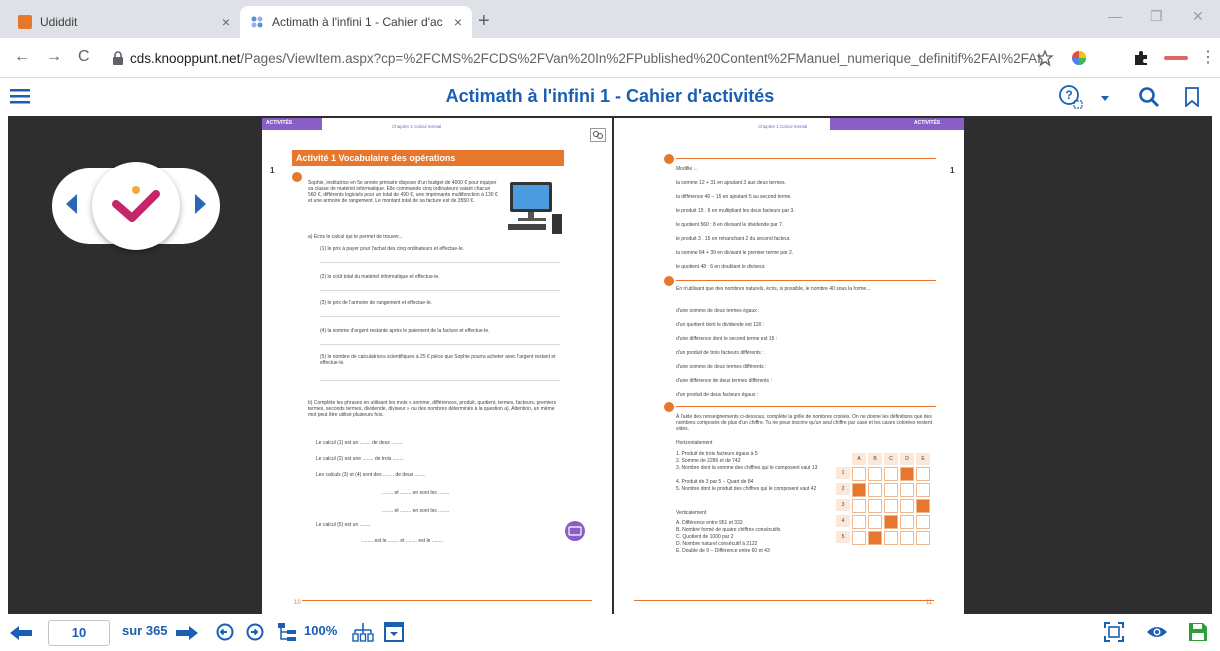 The width and height of the screenshot is (1220, 651). What do you see at coordinates (891, 459) in the screenshot?
I see `grid-col-header: C` at bounding box center [891, 459].